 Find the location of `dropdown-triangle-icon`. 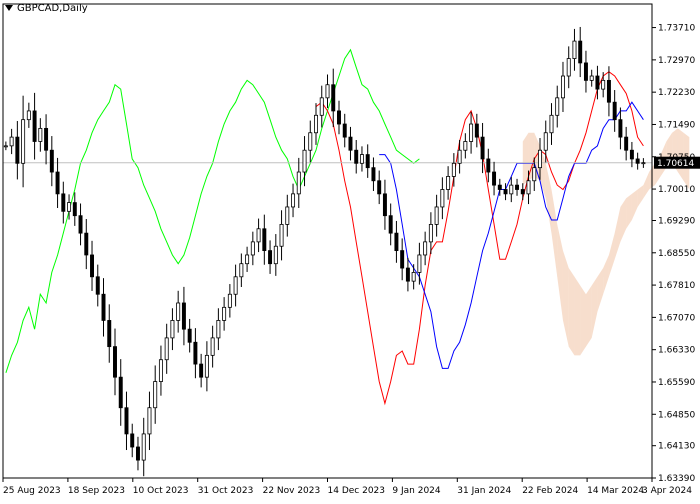

dropdown-triangle-icon is located at coordinates (9, 8).